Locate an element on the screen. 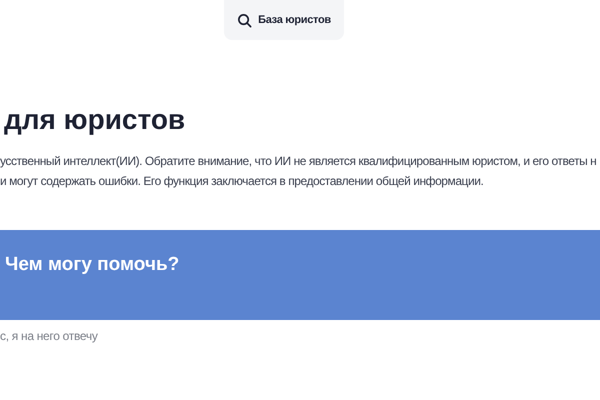 This screenshot has height=400, width=600. greeting-text: Чем могу помочь? is located at coordinates (92, 265).